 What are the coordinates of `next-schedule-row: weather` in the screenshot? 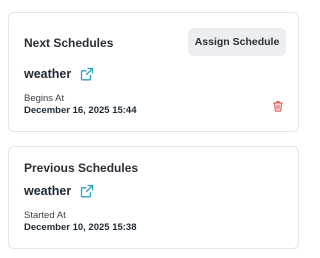 It's located at (59, 74).